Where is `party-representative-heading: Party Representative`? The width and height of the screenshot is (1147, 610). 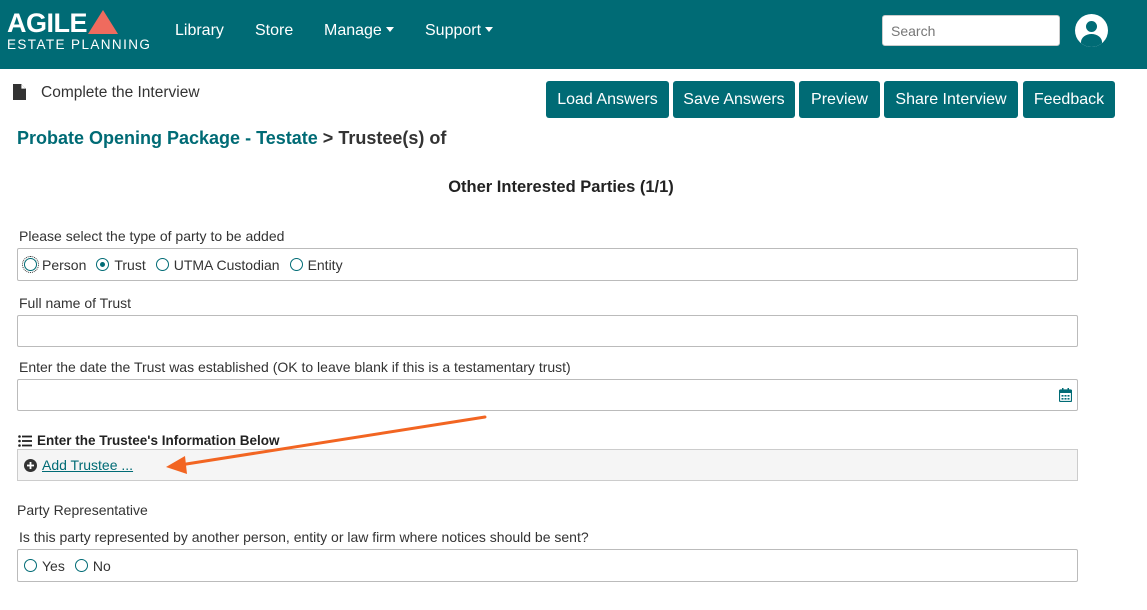
party-representative-heading: Party Representative is located at coordinates (82, 510).